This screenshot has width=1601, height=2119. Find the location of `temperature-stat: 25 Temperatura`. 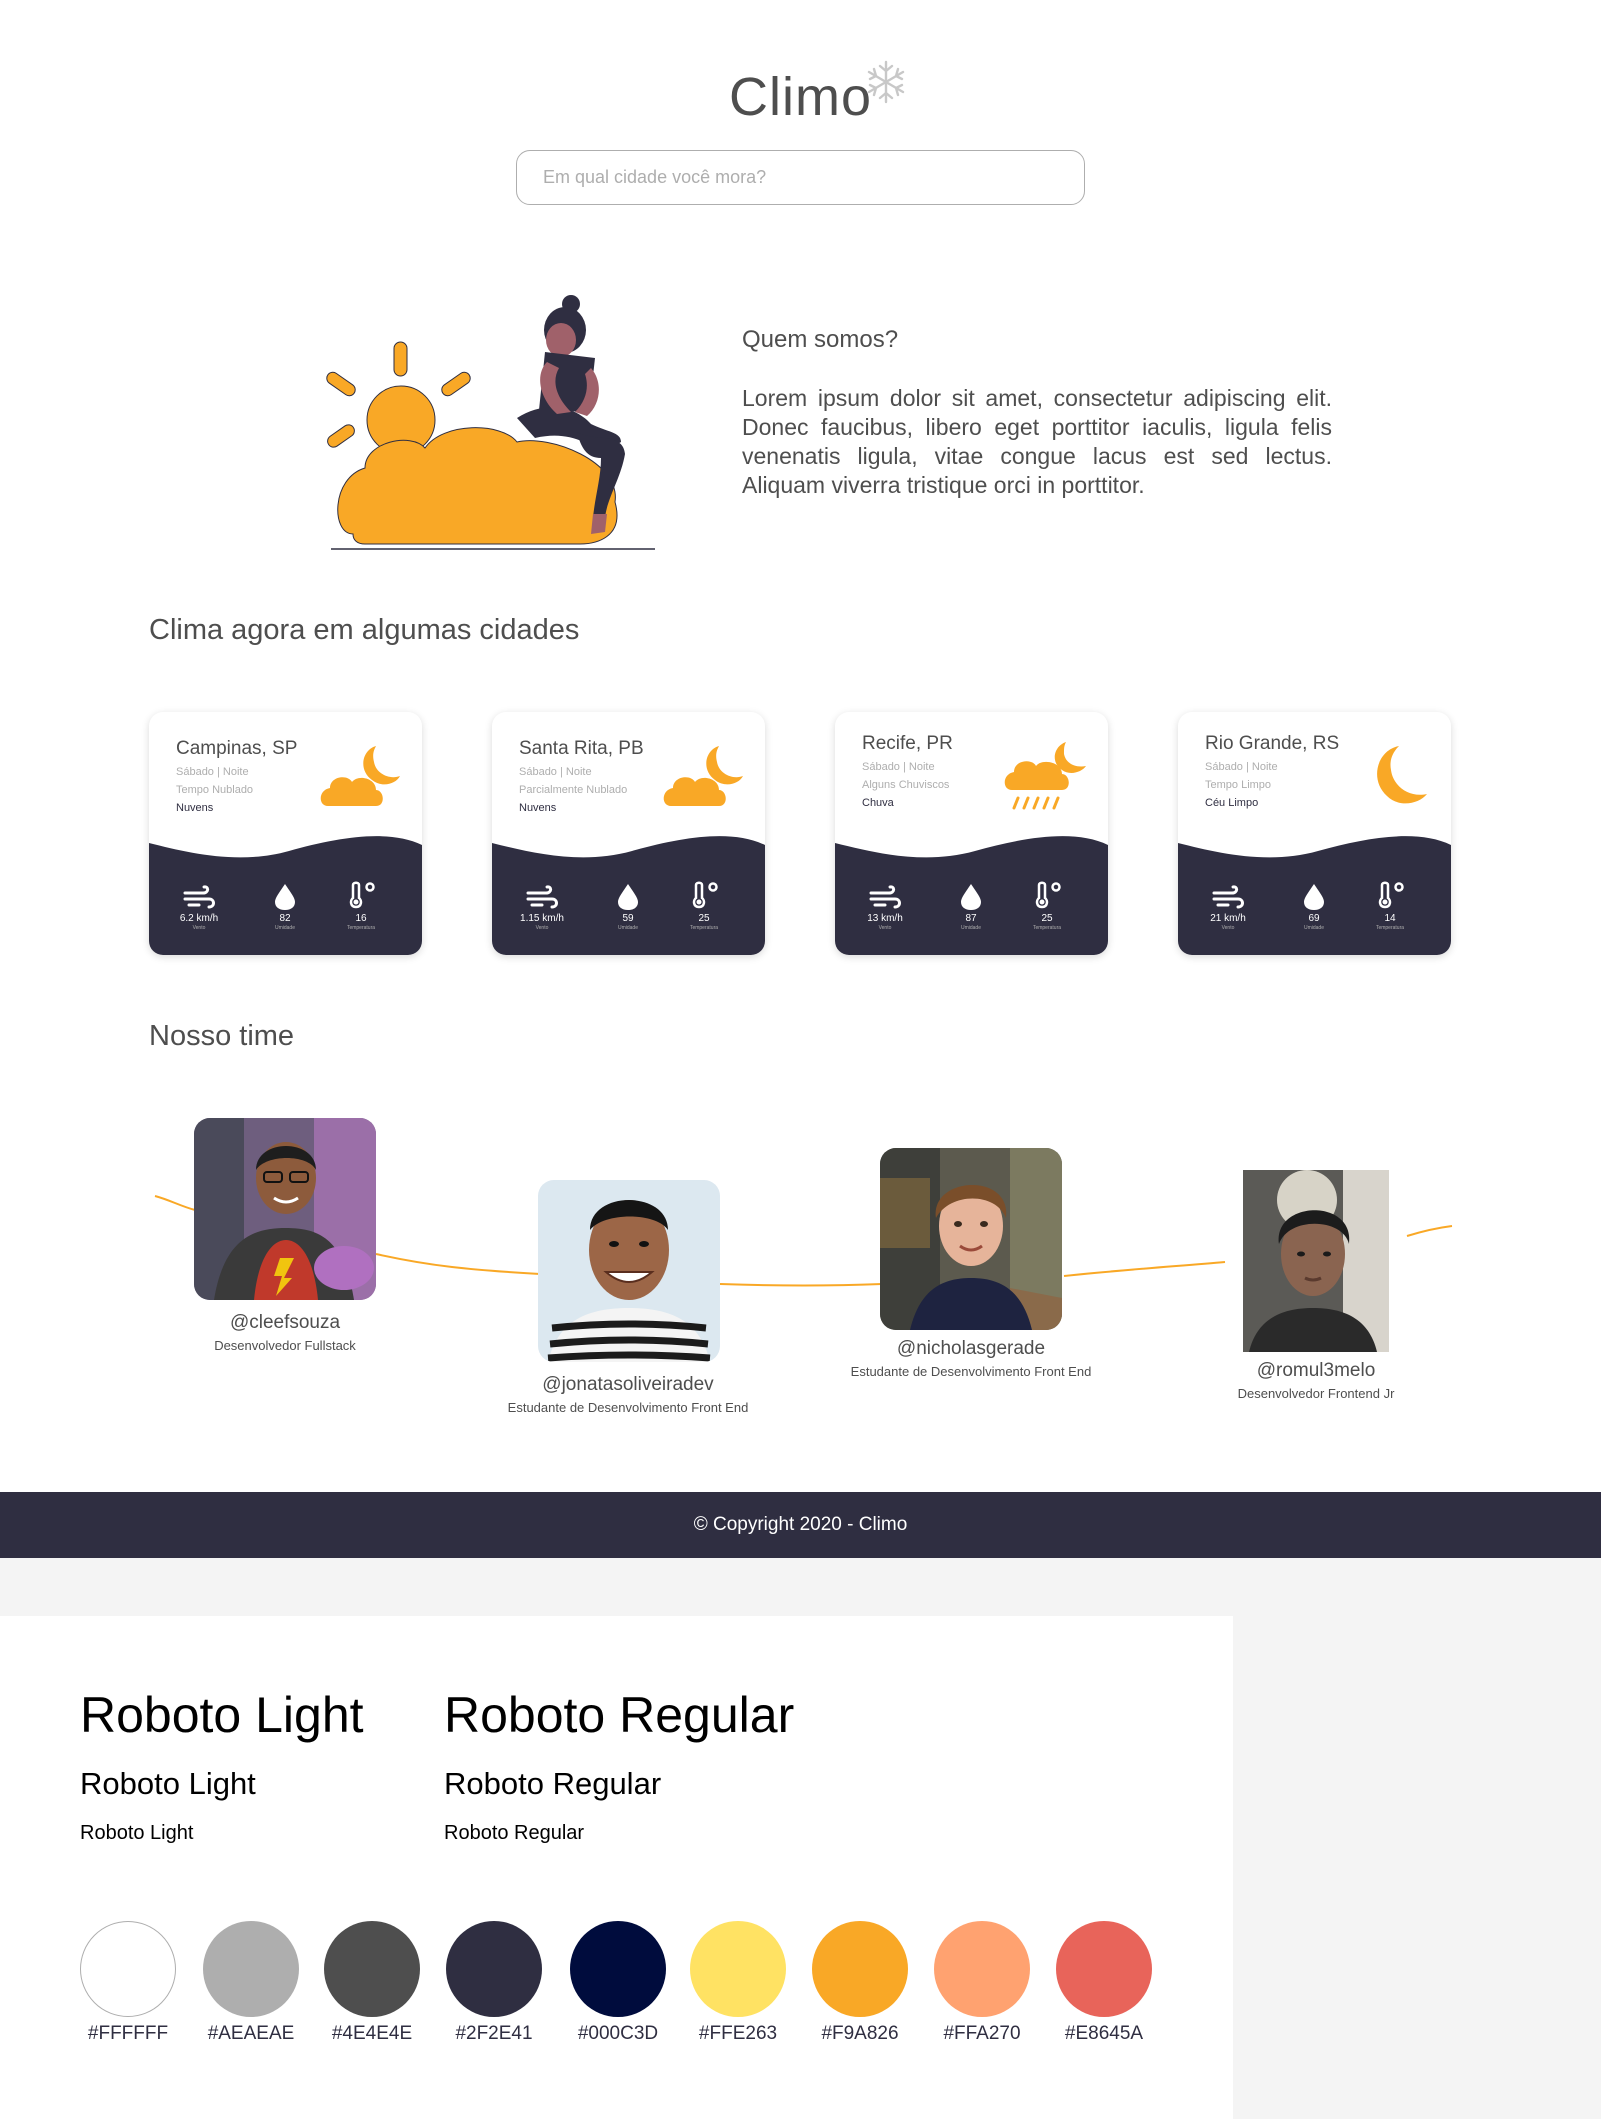

temperature-stat: 25 Temperatura is located at coordinates (704, 906).